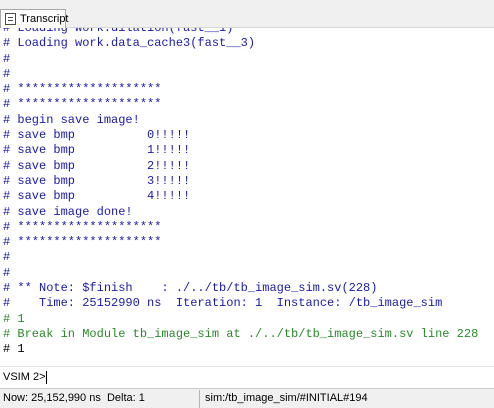 The height and width of the screenshot is (408, 494). Describe the element at coordinates (129, 43) in the screenshot. I see `transcript-line: # Loading work.data_cache3(fast__3)` at that location.